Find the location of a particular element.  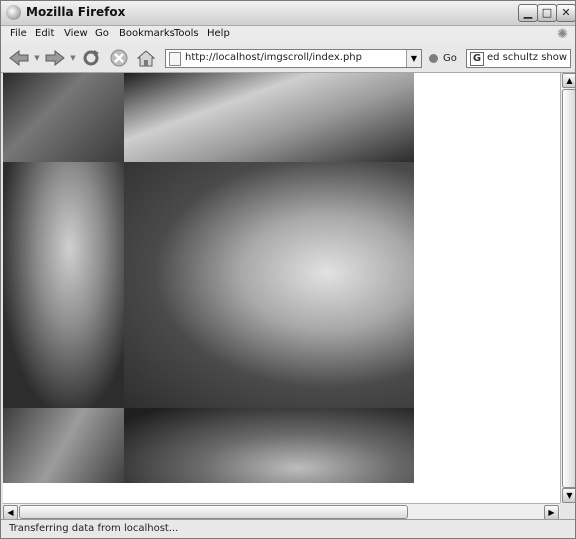

horizontal-scrollbar: ◀ ▶ is located at coordinates (281, 511).